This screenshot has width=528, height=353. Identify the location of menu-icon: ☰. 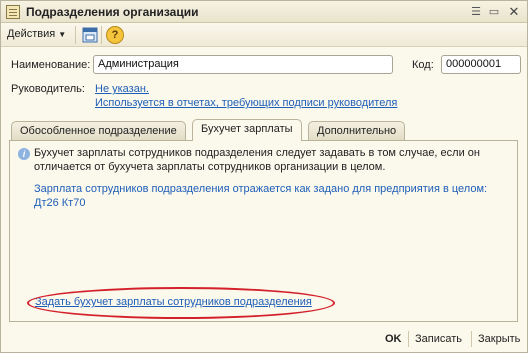
(476, 12).